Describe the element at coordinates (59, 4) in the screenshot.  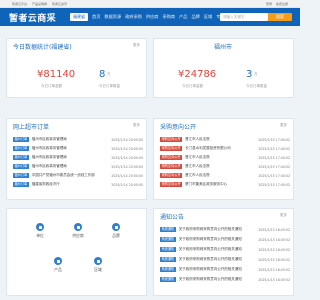
I see `top-link-news: 暂者云资讯` at that location.